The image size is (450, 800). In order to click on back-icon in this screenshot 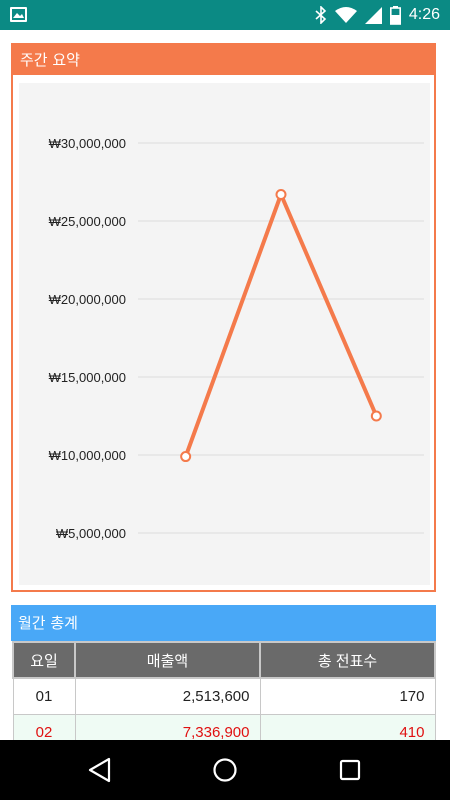, I will do `click(100, 770)`.